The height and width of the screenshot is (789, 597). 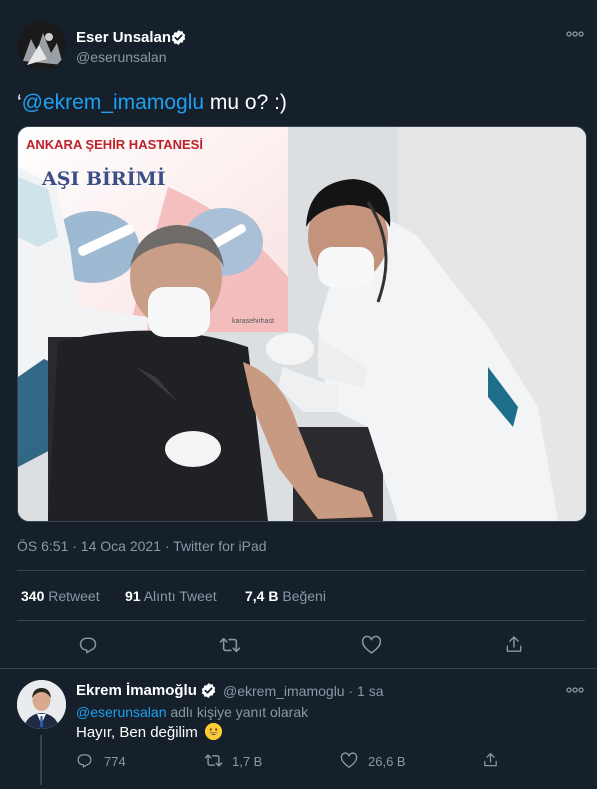 I want to click on author-name: Eser Unsalan, so click(x=123, y=37).